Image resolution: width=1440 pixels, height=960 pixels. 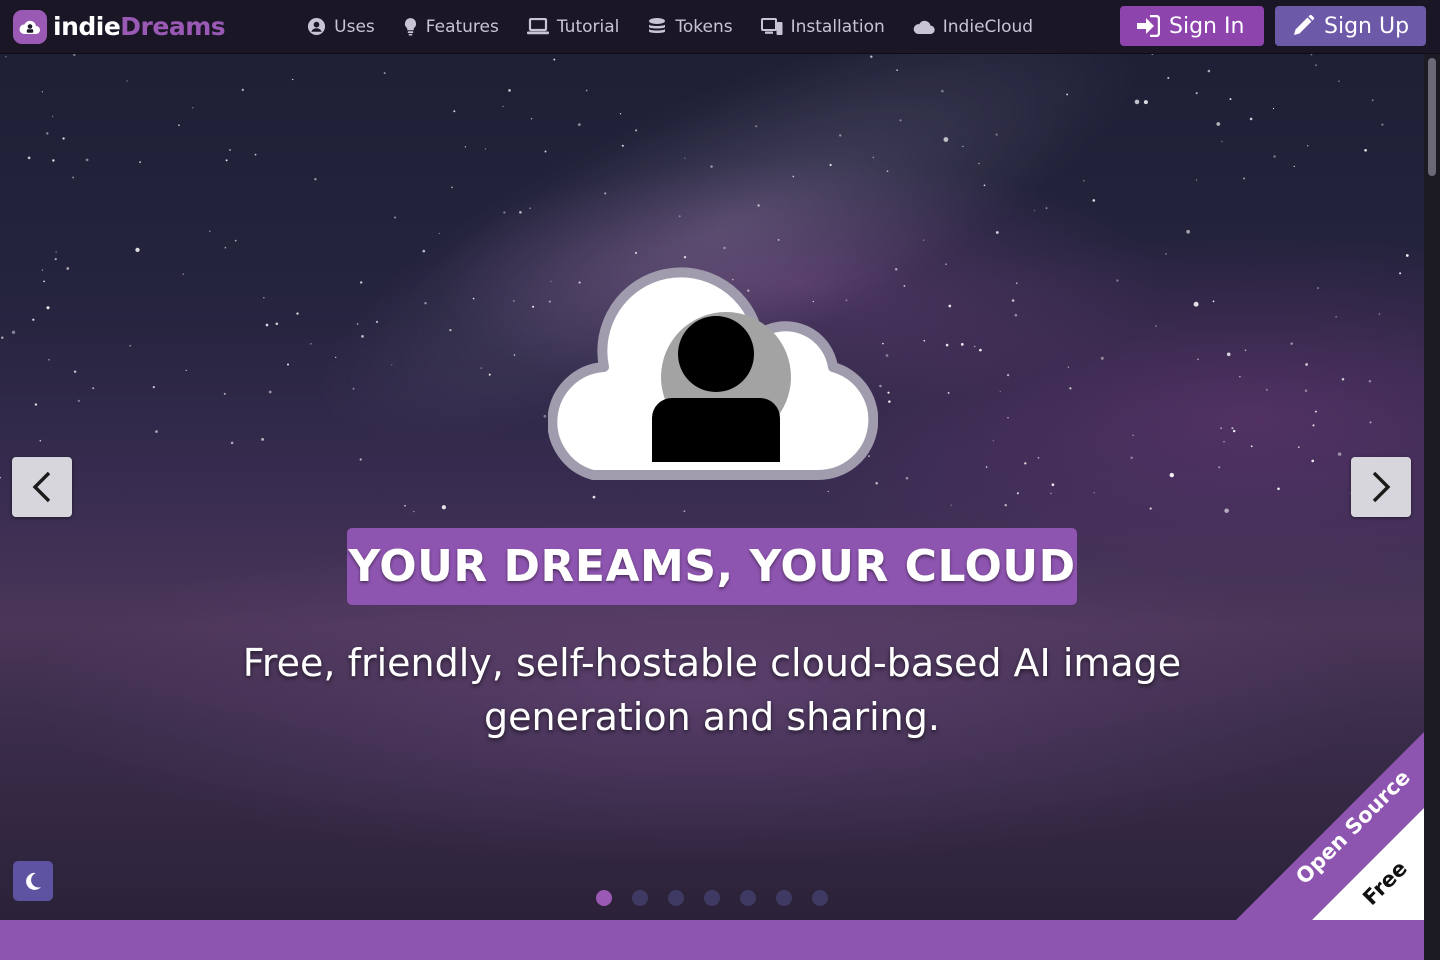 I want to click on sign-up-button: Sign Up, so click(x=1350, y=26).